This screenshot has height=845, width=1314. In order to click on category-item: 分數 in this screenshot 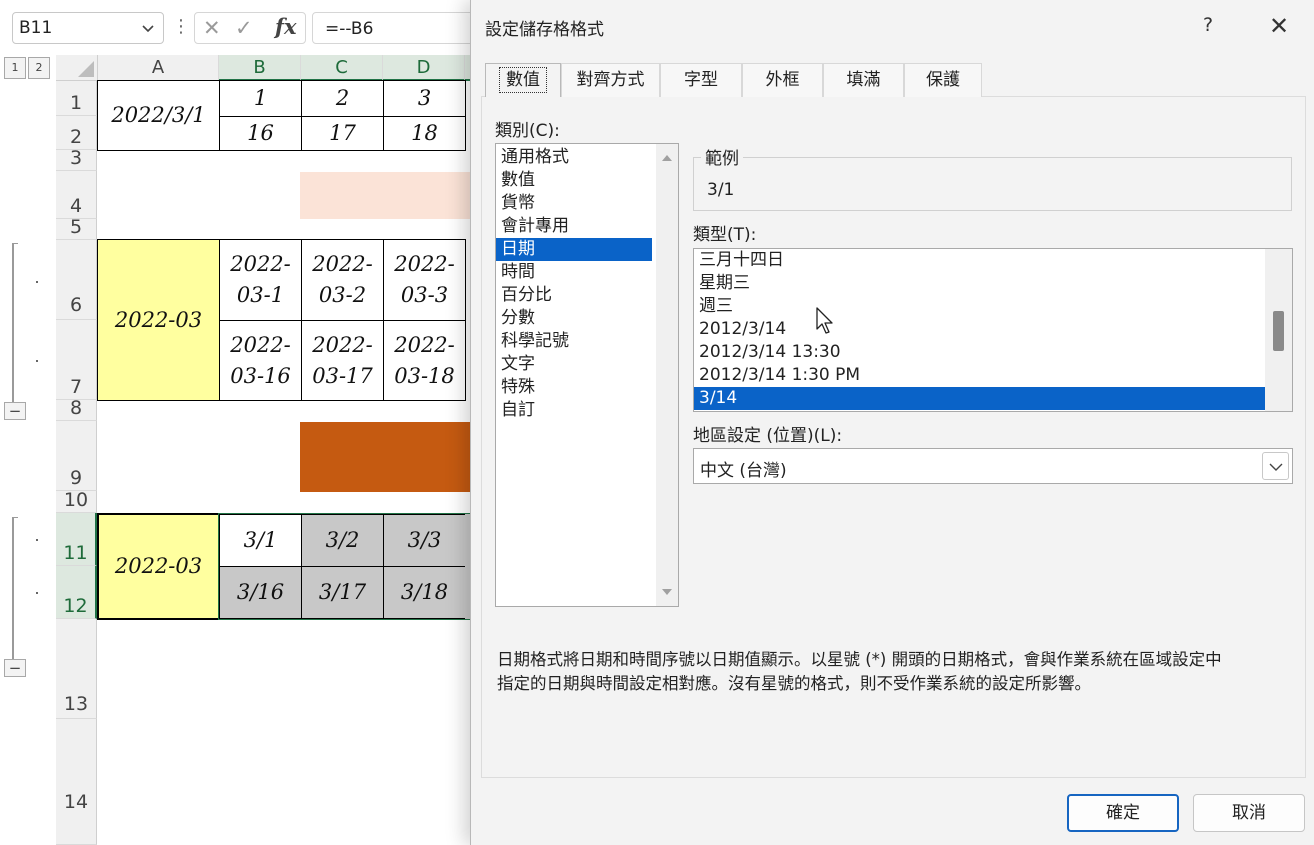, I will do `click(574, 318)`.